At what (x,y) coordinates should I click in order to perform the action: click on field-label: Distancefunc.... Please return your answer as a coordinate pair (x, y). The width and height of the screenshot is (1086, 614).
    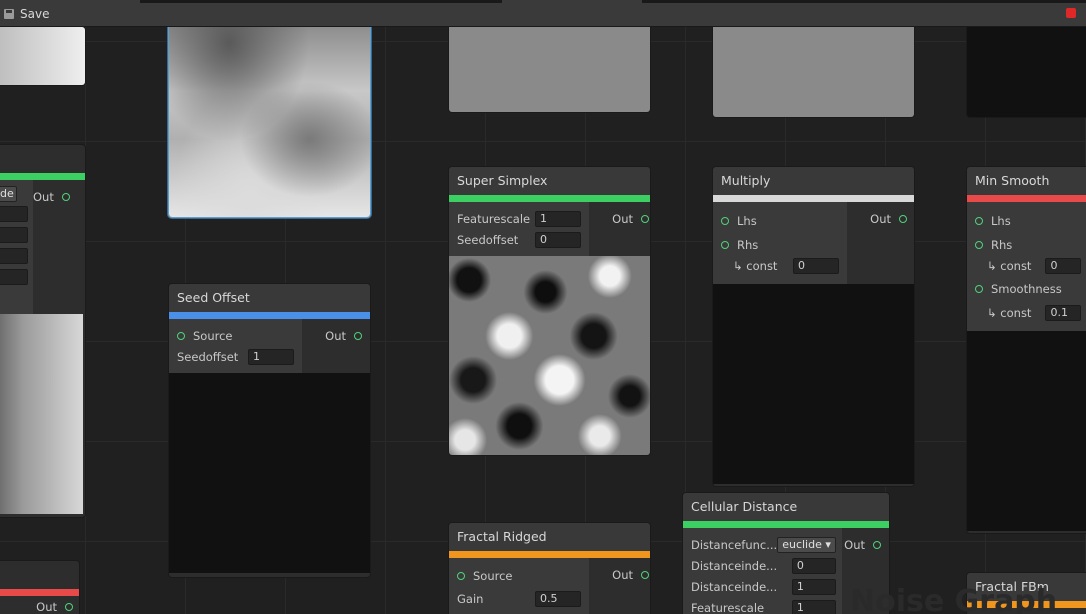
    Looking at the image, I should click on (734, 544).